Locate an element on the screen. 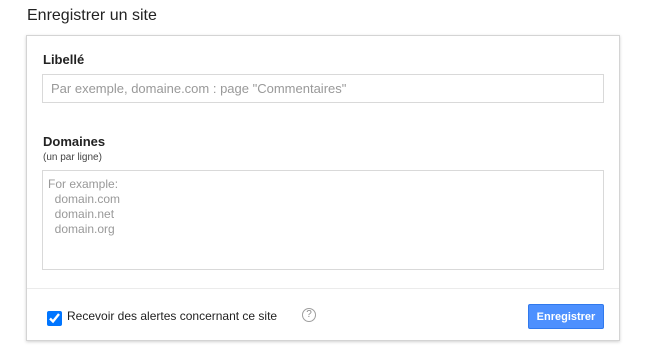  page-title: Enregistrer un site is located at coordinates (92, 15).